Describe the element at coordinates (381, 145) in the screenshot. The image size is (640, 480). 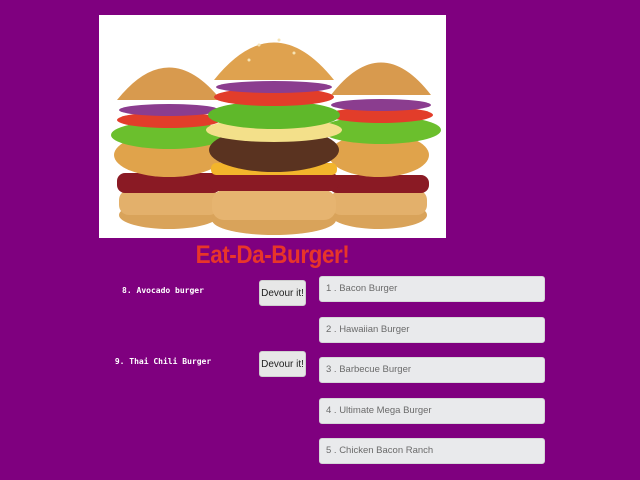
I see `right-burger` at that location.